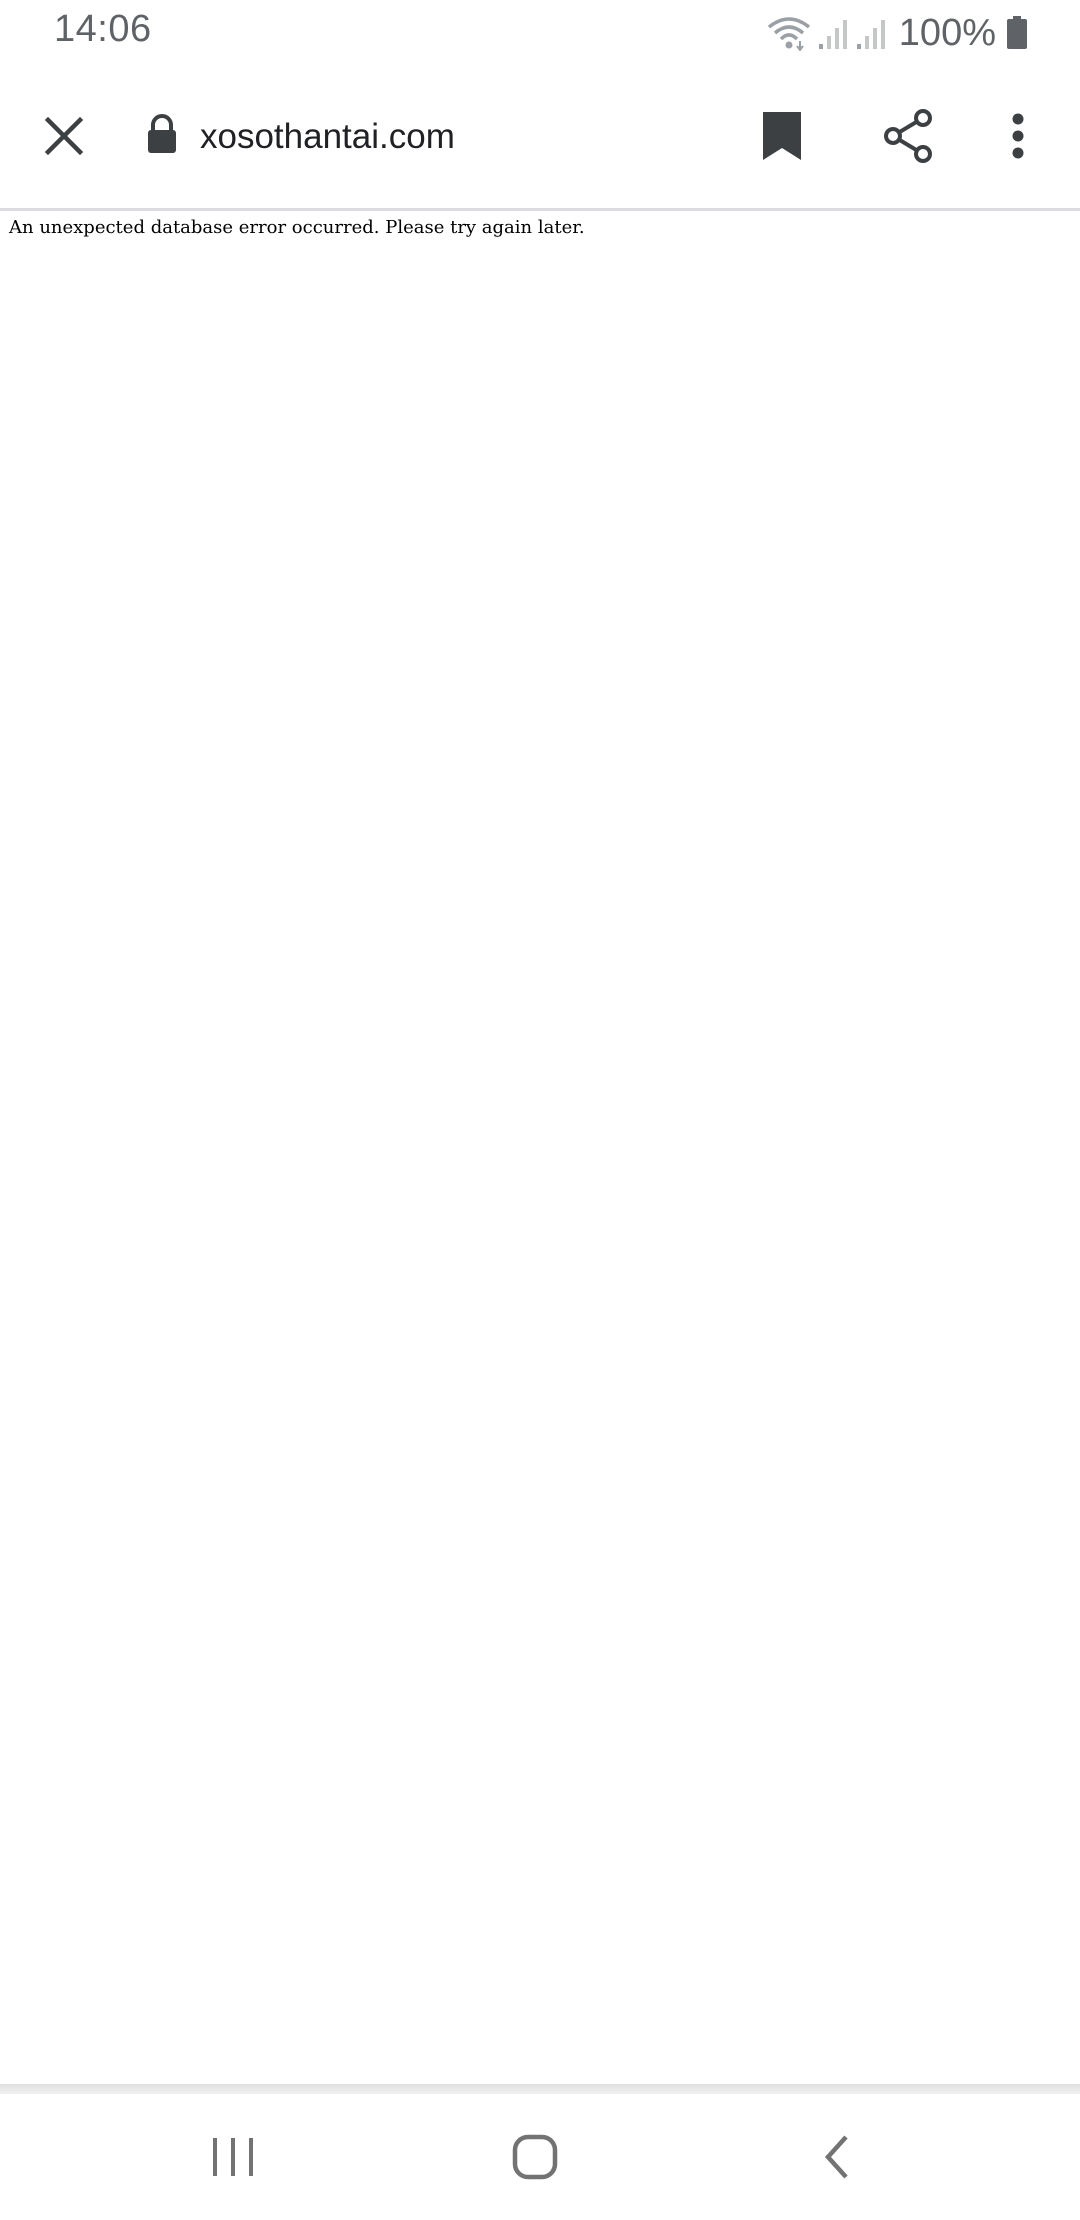 This screenshot has width=1080, height=2220. I want to click on nav-divider, so click(540, 2089).